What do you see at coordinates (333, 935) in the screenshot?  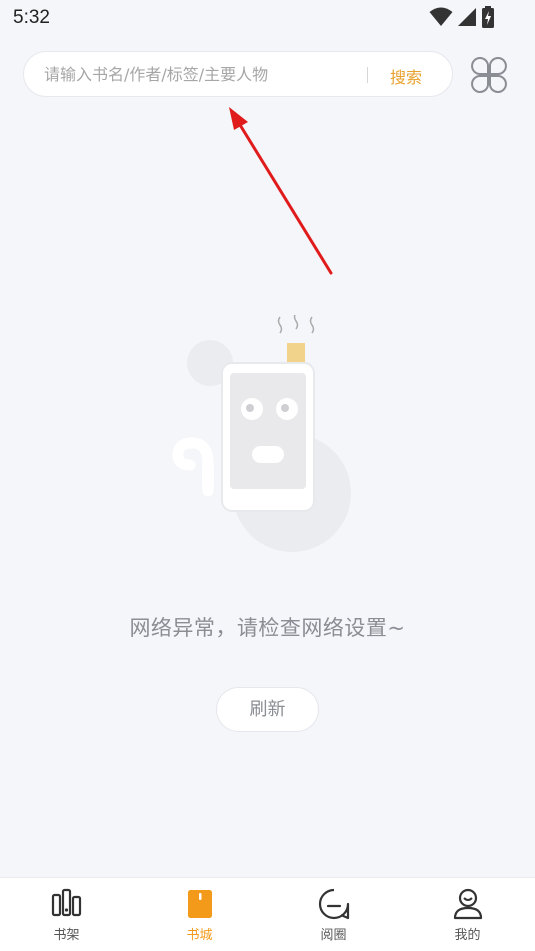 I see `nav-label-reading-circle: 阅圈` at bounding box center [333, 935].